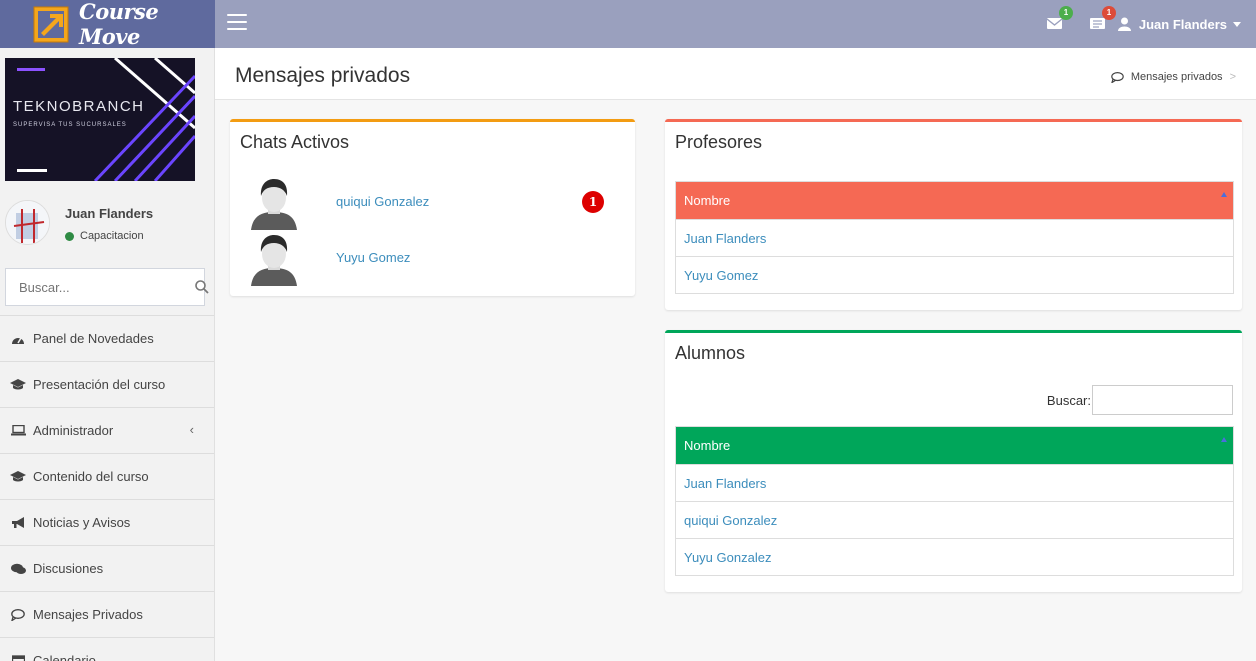 This screenshot has width=1256, height=661. What do you see at coordinates (100, 287) in the screenshot?
I see `sidebar-search-input` at bounding box center [100, 287].